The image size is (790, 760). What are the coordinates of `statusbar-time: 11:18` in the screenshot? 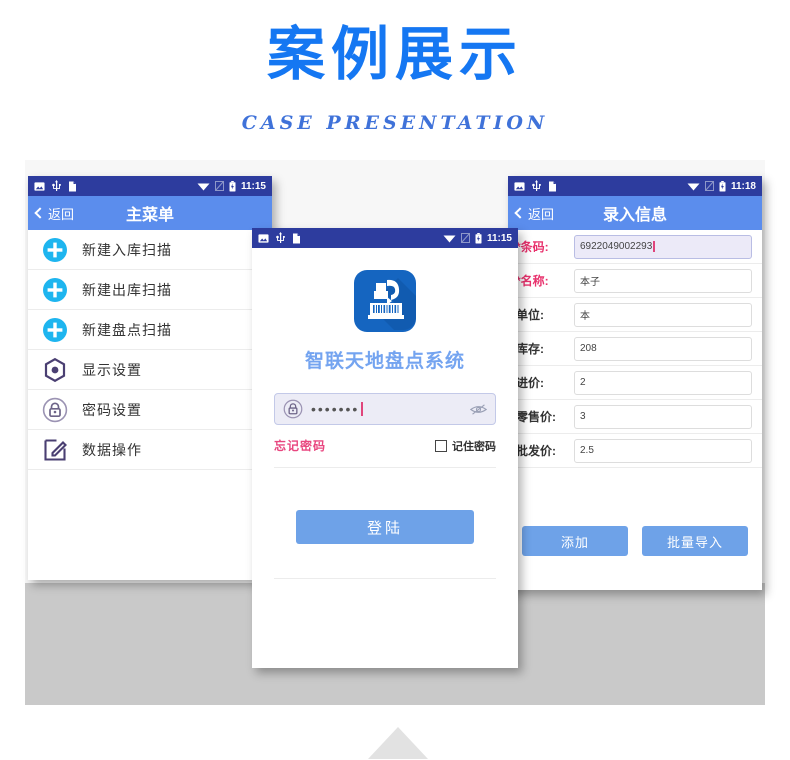 It's located at (743, 186).